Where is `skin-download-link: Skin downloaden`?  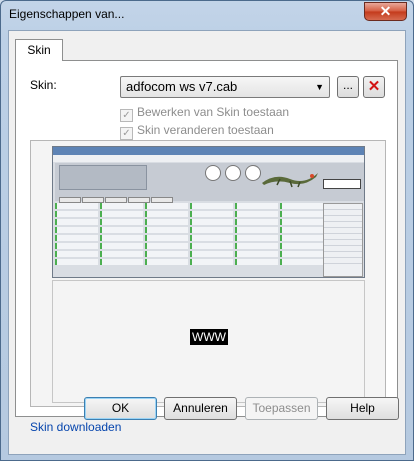
skin-download-link: Skin downloaden is located at coordinates (75, 427).